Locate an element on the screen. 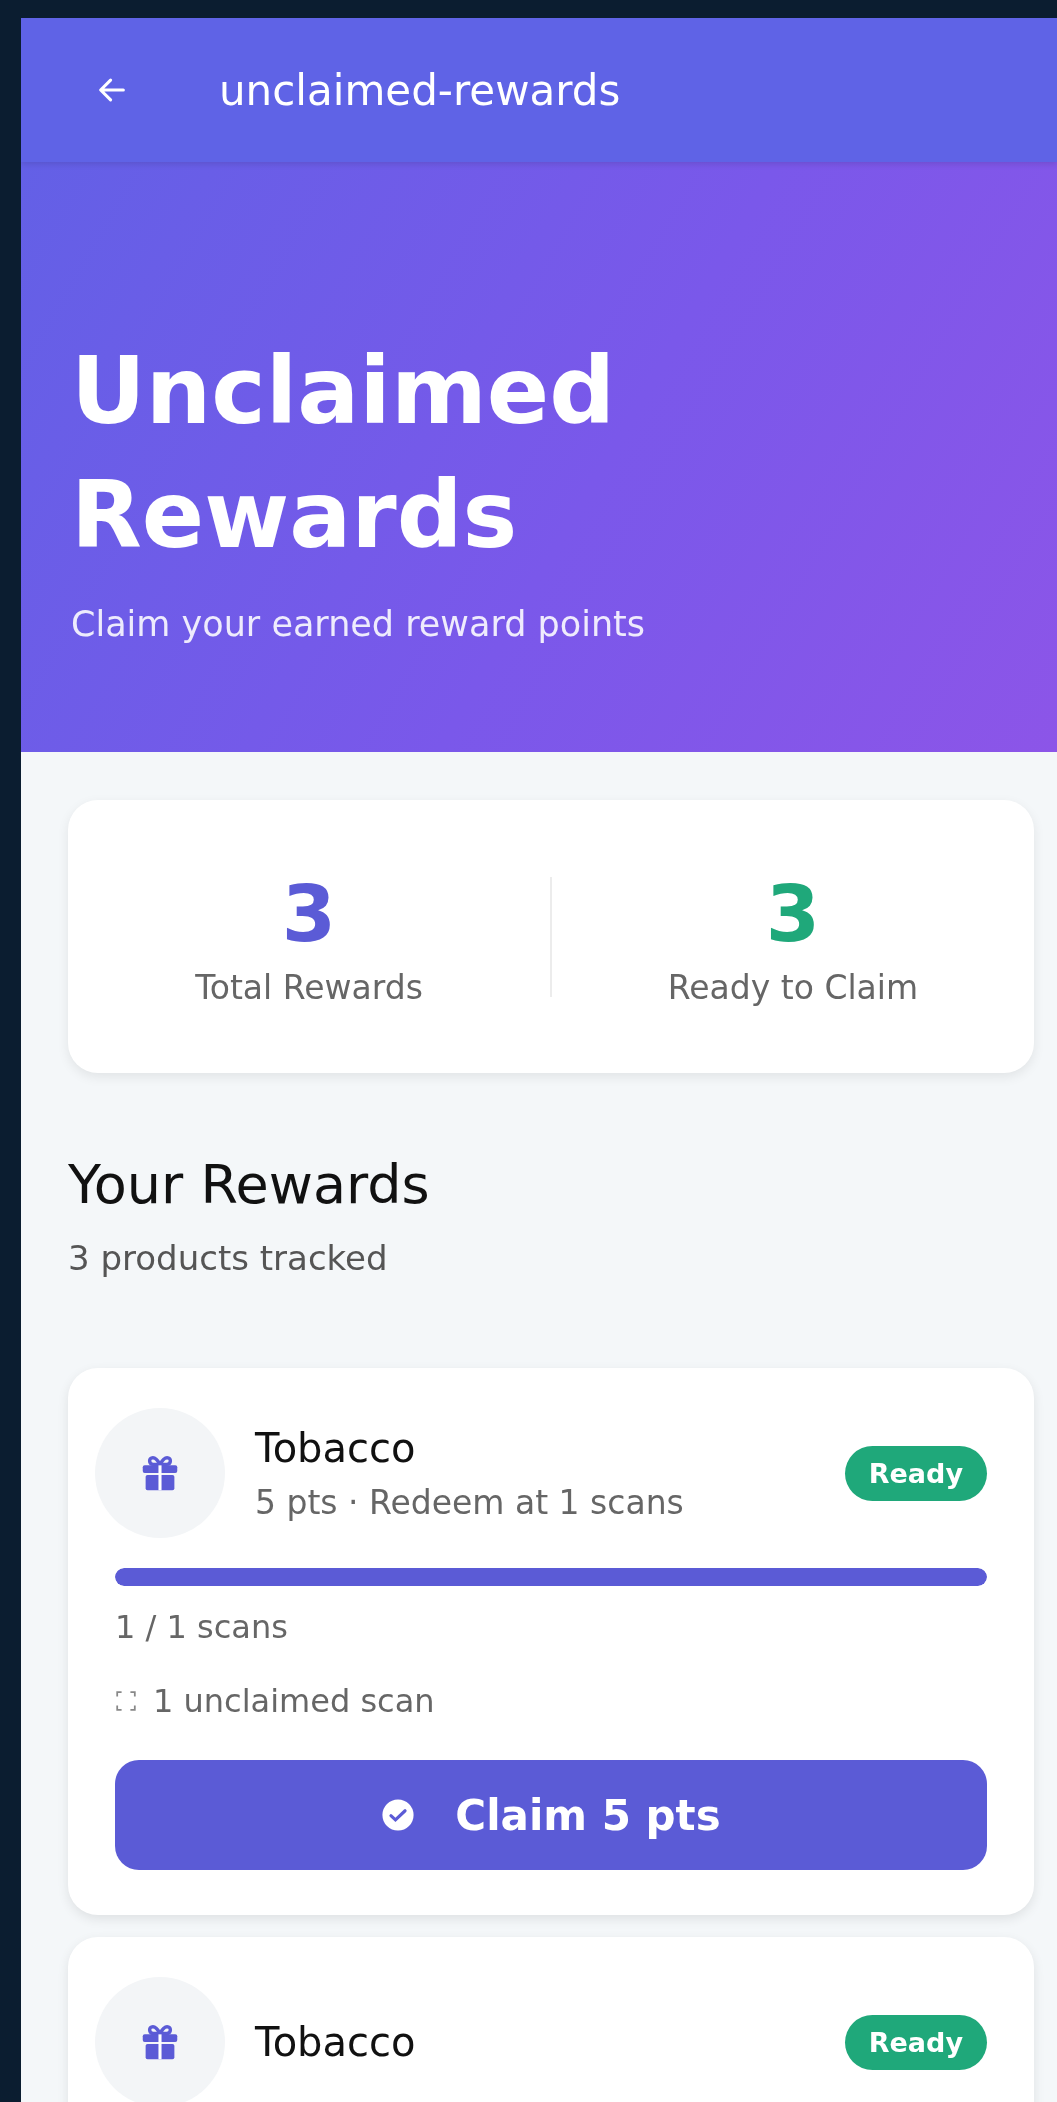 This screenshot has height=2102, width=1057. check-circle-icon is located at coordinates (398, 1815).